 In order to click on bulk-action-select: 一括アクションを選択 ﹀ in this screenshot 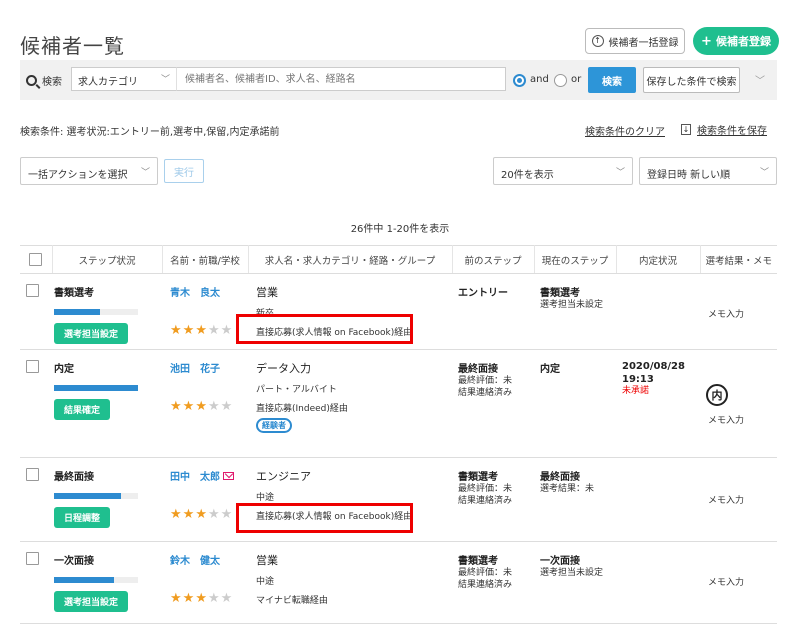, I will do `click(89, 171)`.